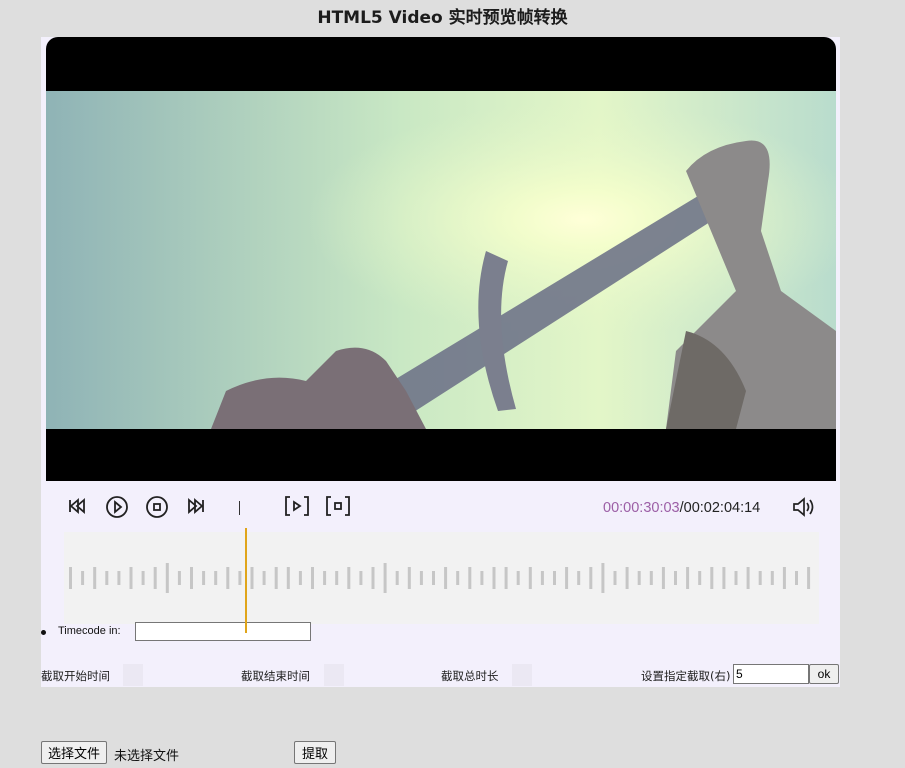 The height and width of the screenshot is (768, 905). Describe the element at coordinates (275, 676) in the screenshot. I see `end-time-label: 截取结束时间` at that location.